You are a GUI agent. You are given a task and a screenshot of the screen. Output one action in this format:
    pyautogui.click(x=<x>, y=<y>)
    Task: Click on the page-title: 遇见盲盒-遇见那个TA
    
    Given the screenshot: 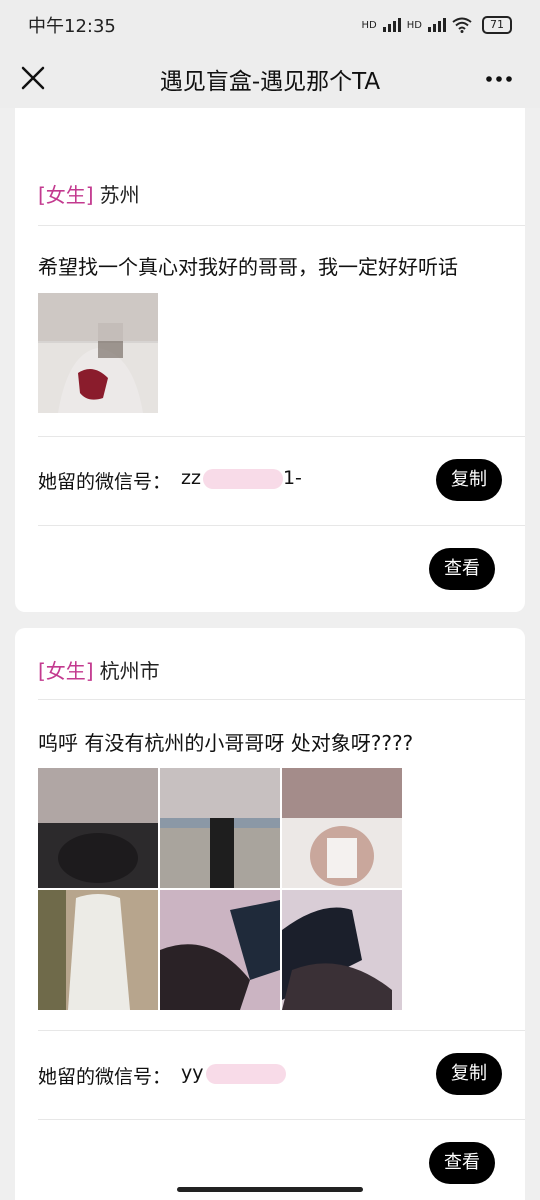 What is the action you would take?
    pyautogui.click(x=270, y=82)
    